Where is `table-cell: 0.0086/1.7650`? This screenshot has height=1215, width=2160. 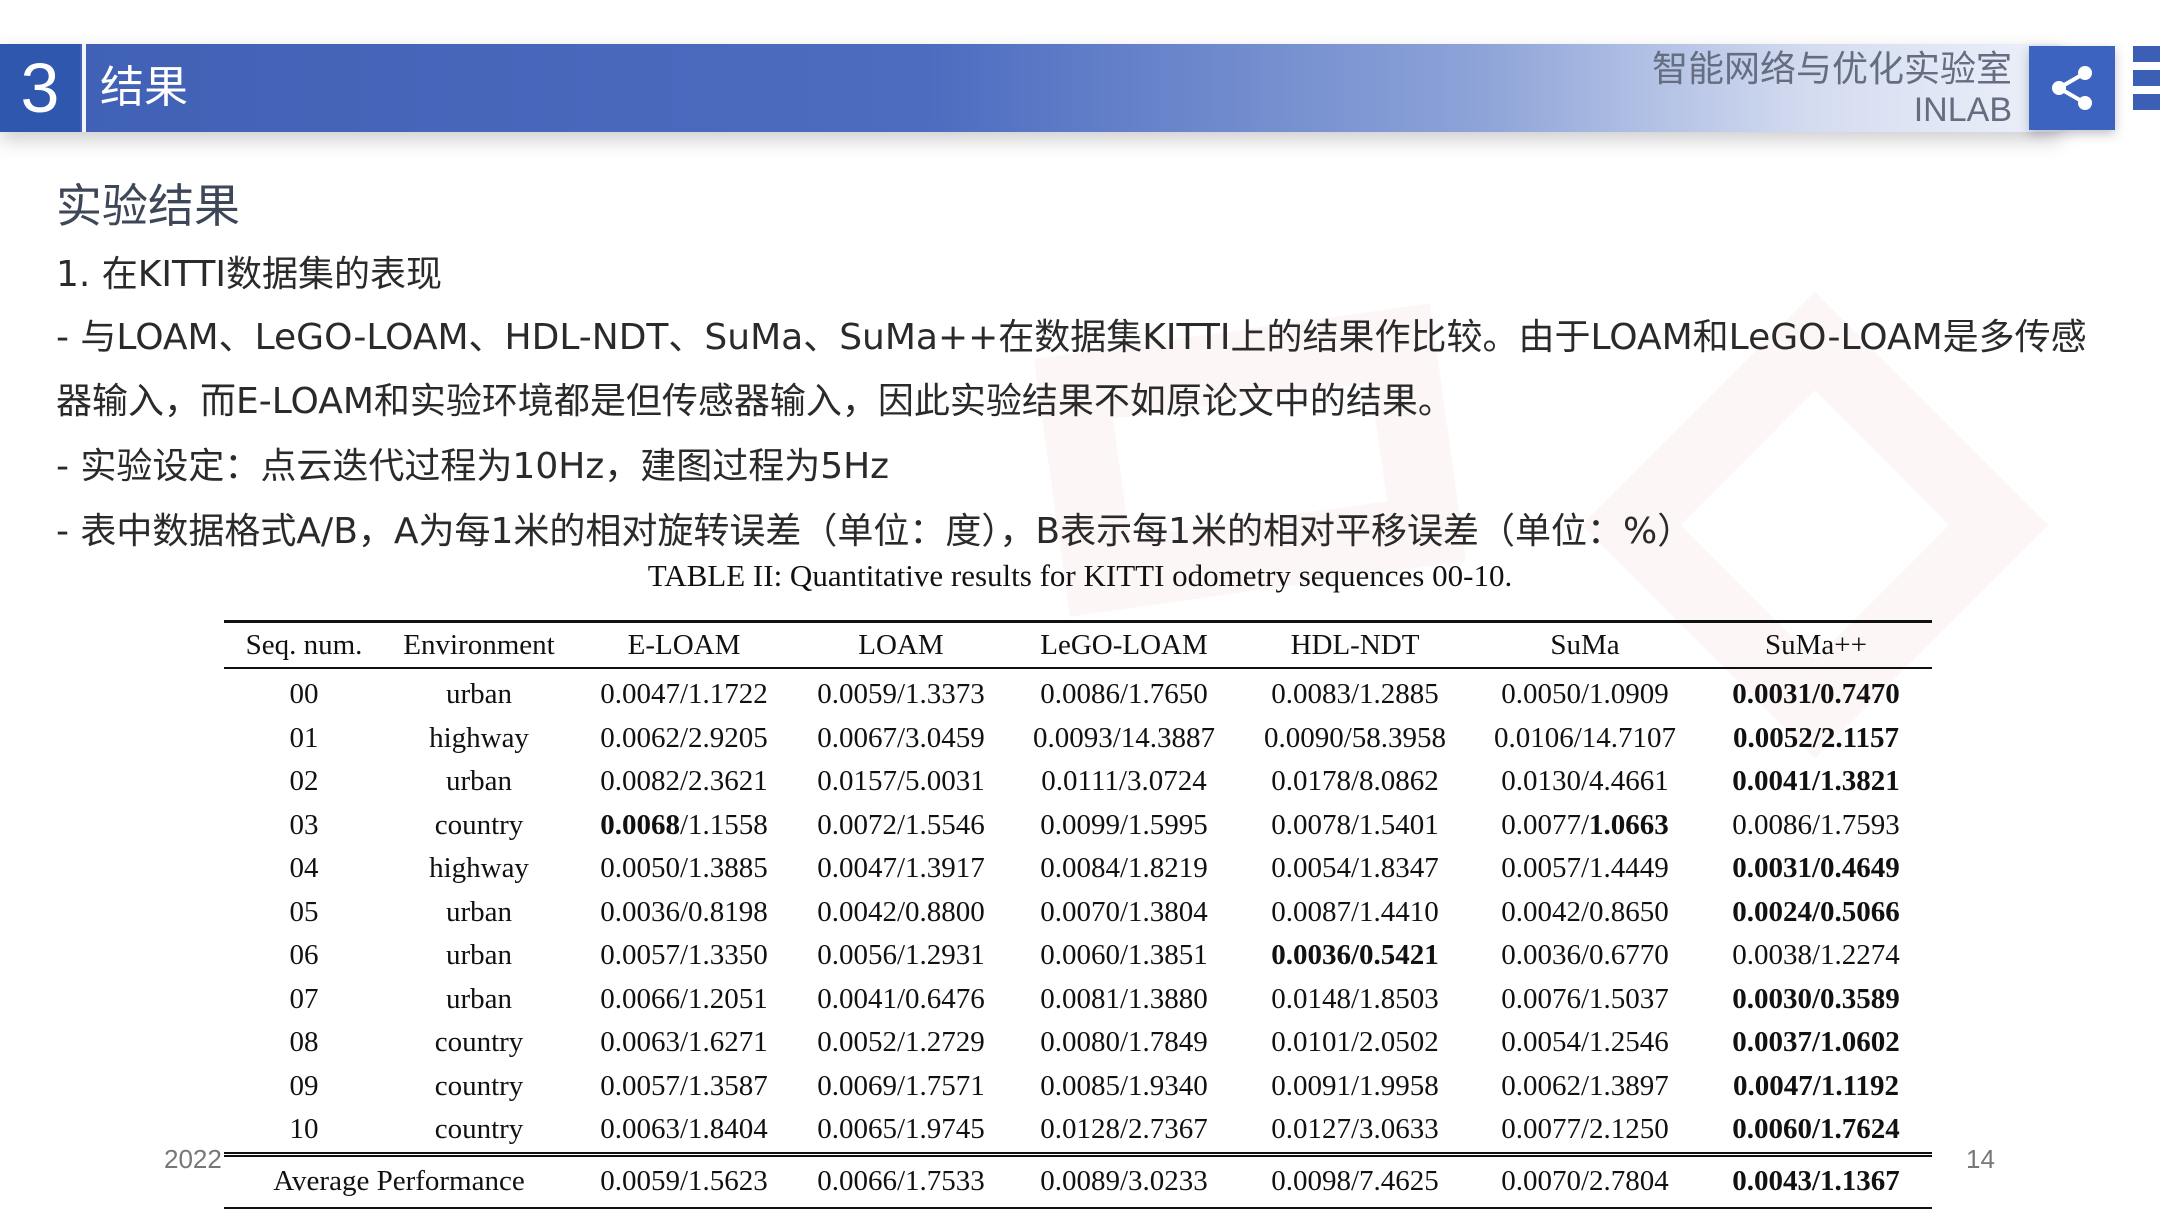 table-cell: 0.0086/1.7650 is located at coordinates (1124, 694).